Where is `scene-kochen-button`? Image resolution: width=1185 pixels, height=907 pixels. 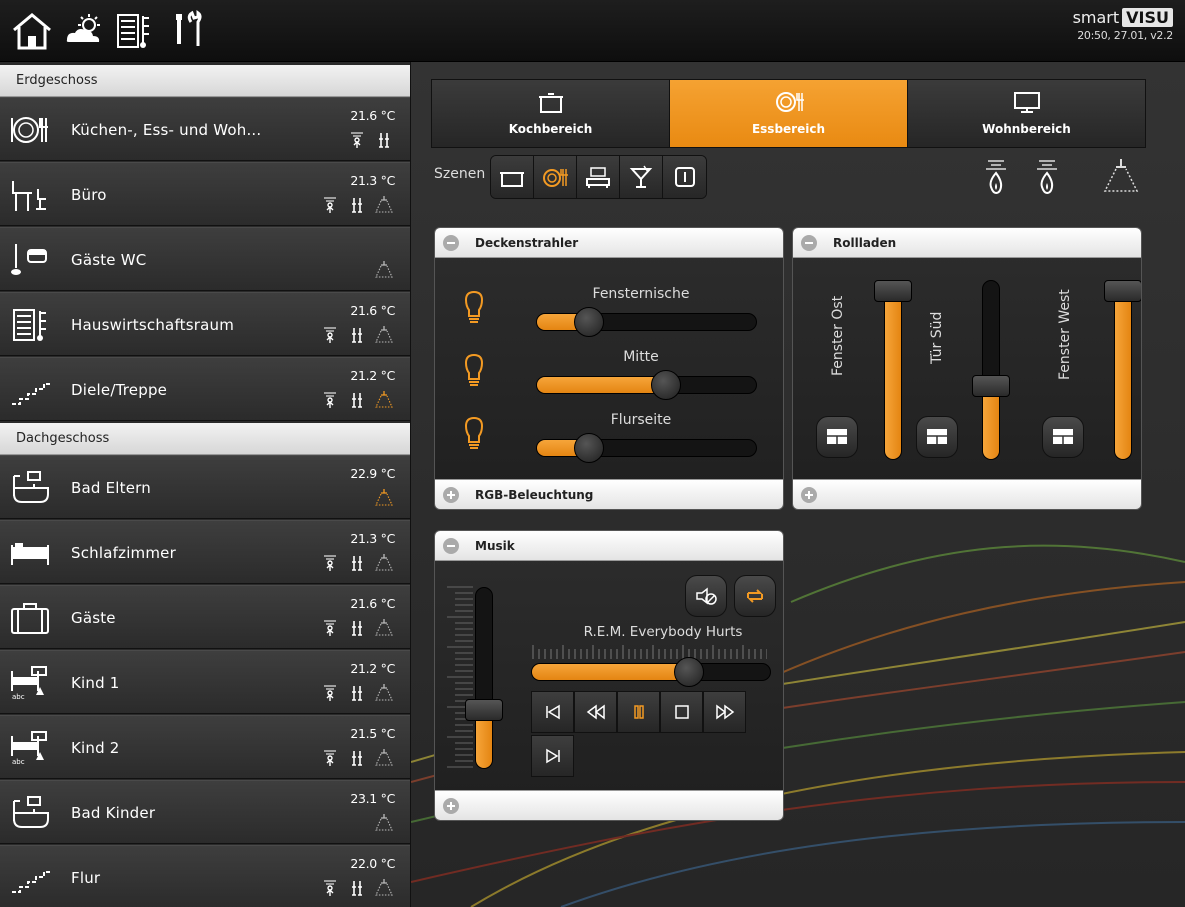
scene-kochen-button is located at coordinates (512, 177).